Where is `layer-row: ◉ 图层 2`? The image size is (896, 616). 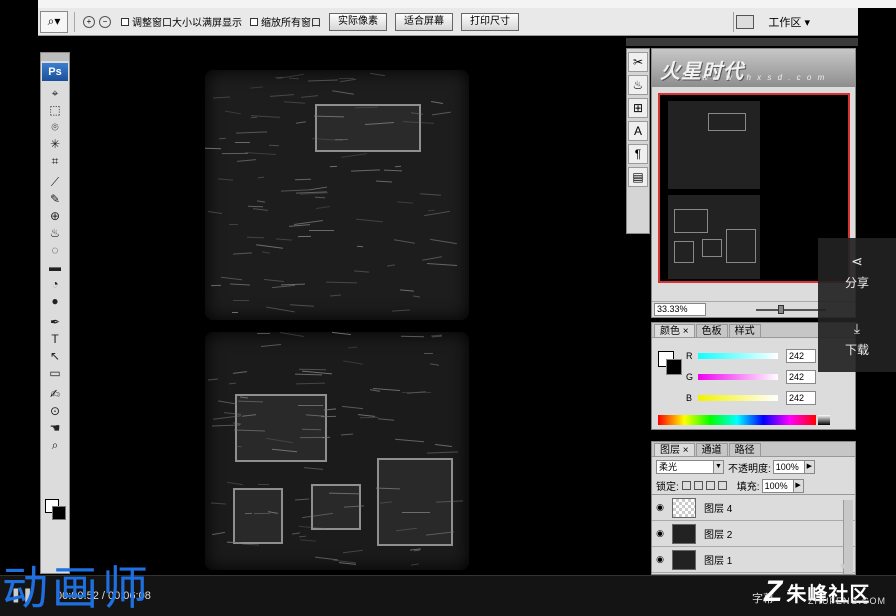
layer-row: ◉ 图层 2 is located at coordinates (753, 534).